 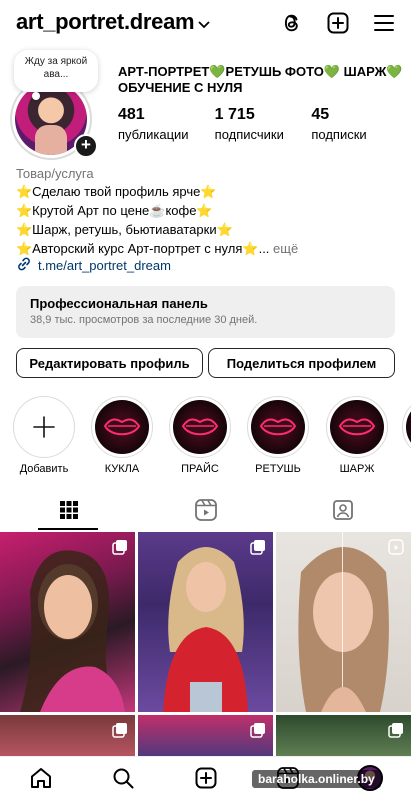 What do you see at coordinates (36, 96) in the screenshot?
I see `note-bubble-tail` at bounding box center [36, 96].